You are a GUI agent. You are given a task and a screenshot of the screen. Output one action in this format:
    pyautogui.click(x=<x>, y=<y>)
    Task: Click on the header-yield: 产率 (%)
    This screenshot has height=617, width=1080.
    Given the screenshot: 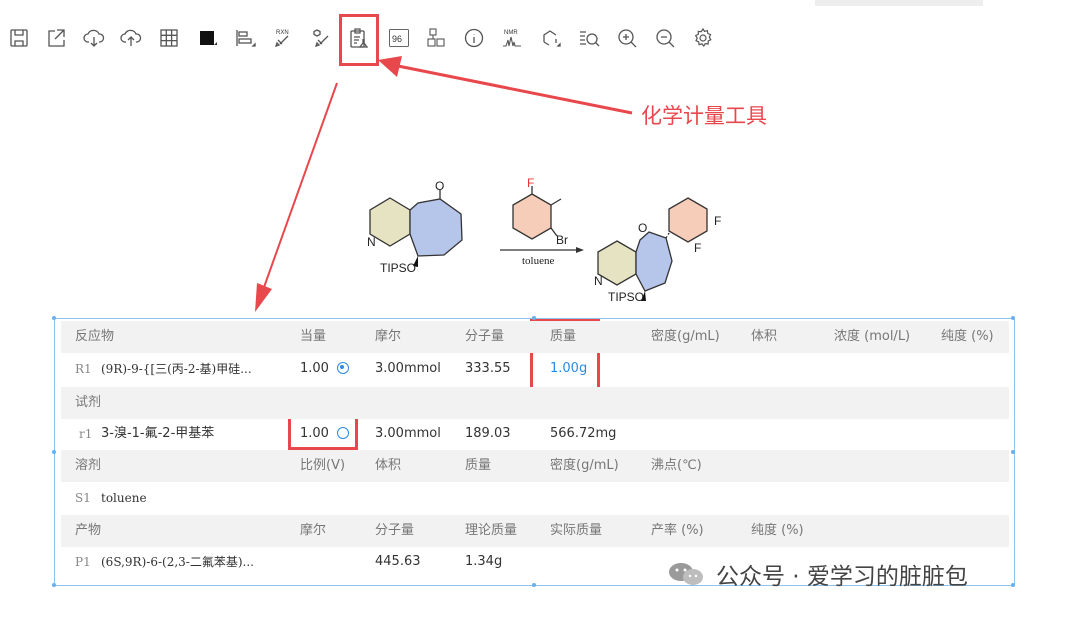 What is the action you would take?
    pyautogui.click(x=677, y=530)
    